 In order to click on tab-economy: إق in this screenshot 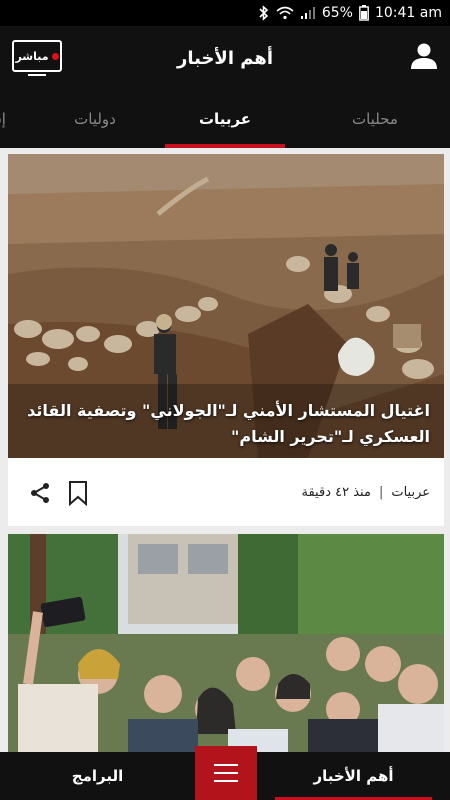, I will do `click(9, 119)`.